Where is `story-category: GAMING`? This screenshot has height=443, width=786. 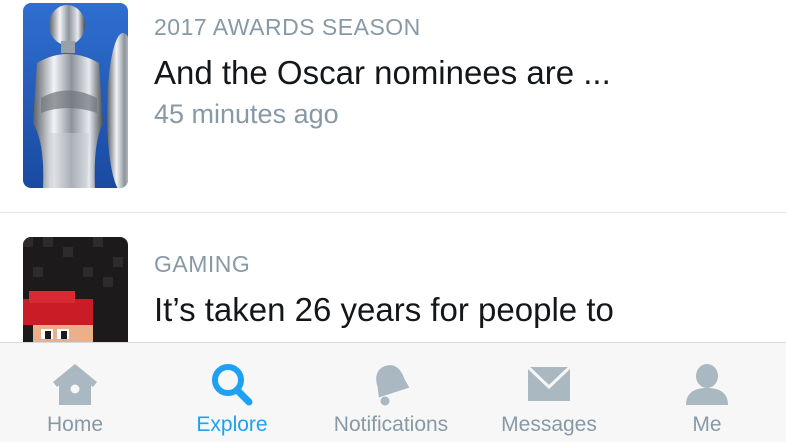 story-category: GAMING is located at coordinates (202, 264).